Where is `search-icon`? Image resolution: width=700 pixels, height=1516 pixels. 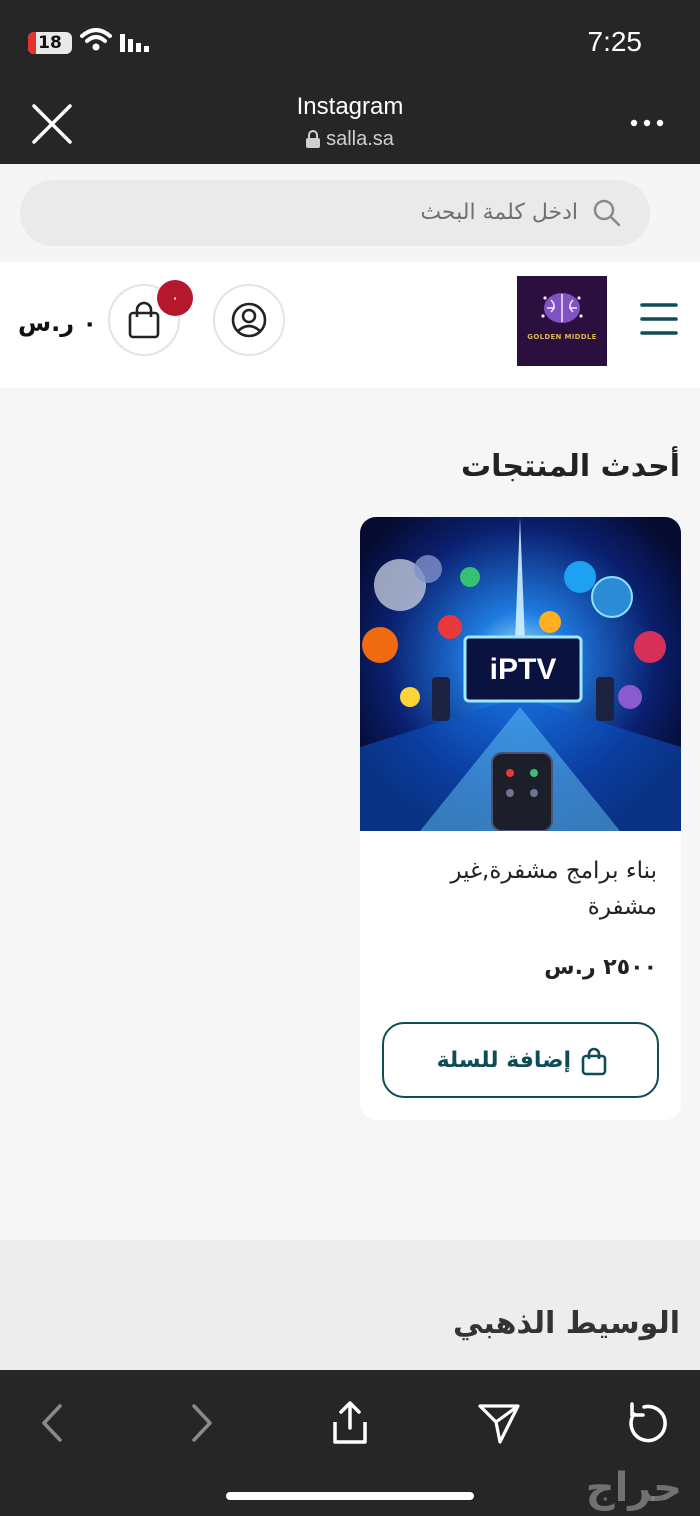
search-icon is located at coordinates (607, 213).